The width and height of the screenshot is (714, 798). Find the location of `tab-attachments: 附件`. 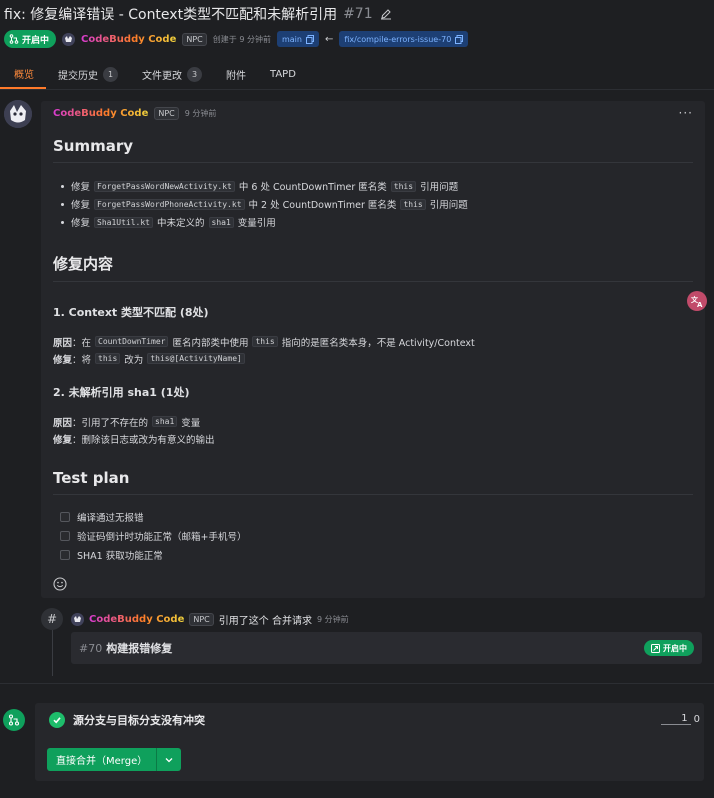

tab-attachments: 附件 is located at coordinates (236, 74).